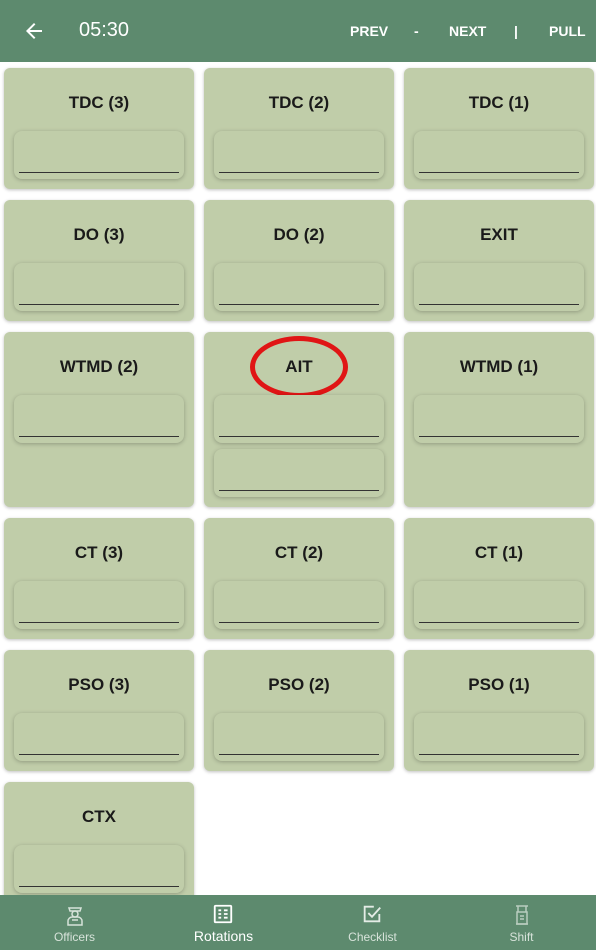 The height and width of the screenshot is (950, 596). Describe the element at coordinates (299, 260) in the screenshot. I see `position-card: DO (2)` at that location.